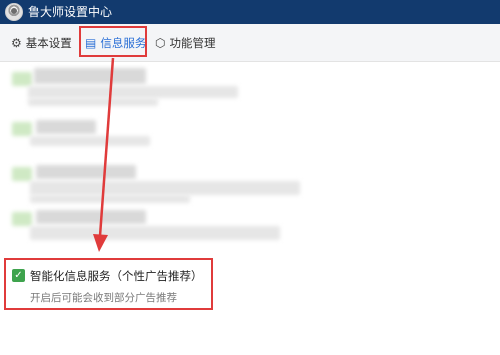 This screenshot has height=355, width=500. What do you see at coordinates (106, 147) in the screenshot?
I see `arrow-shaft` at bounding box center [106, 147].